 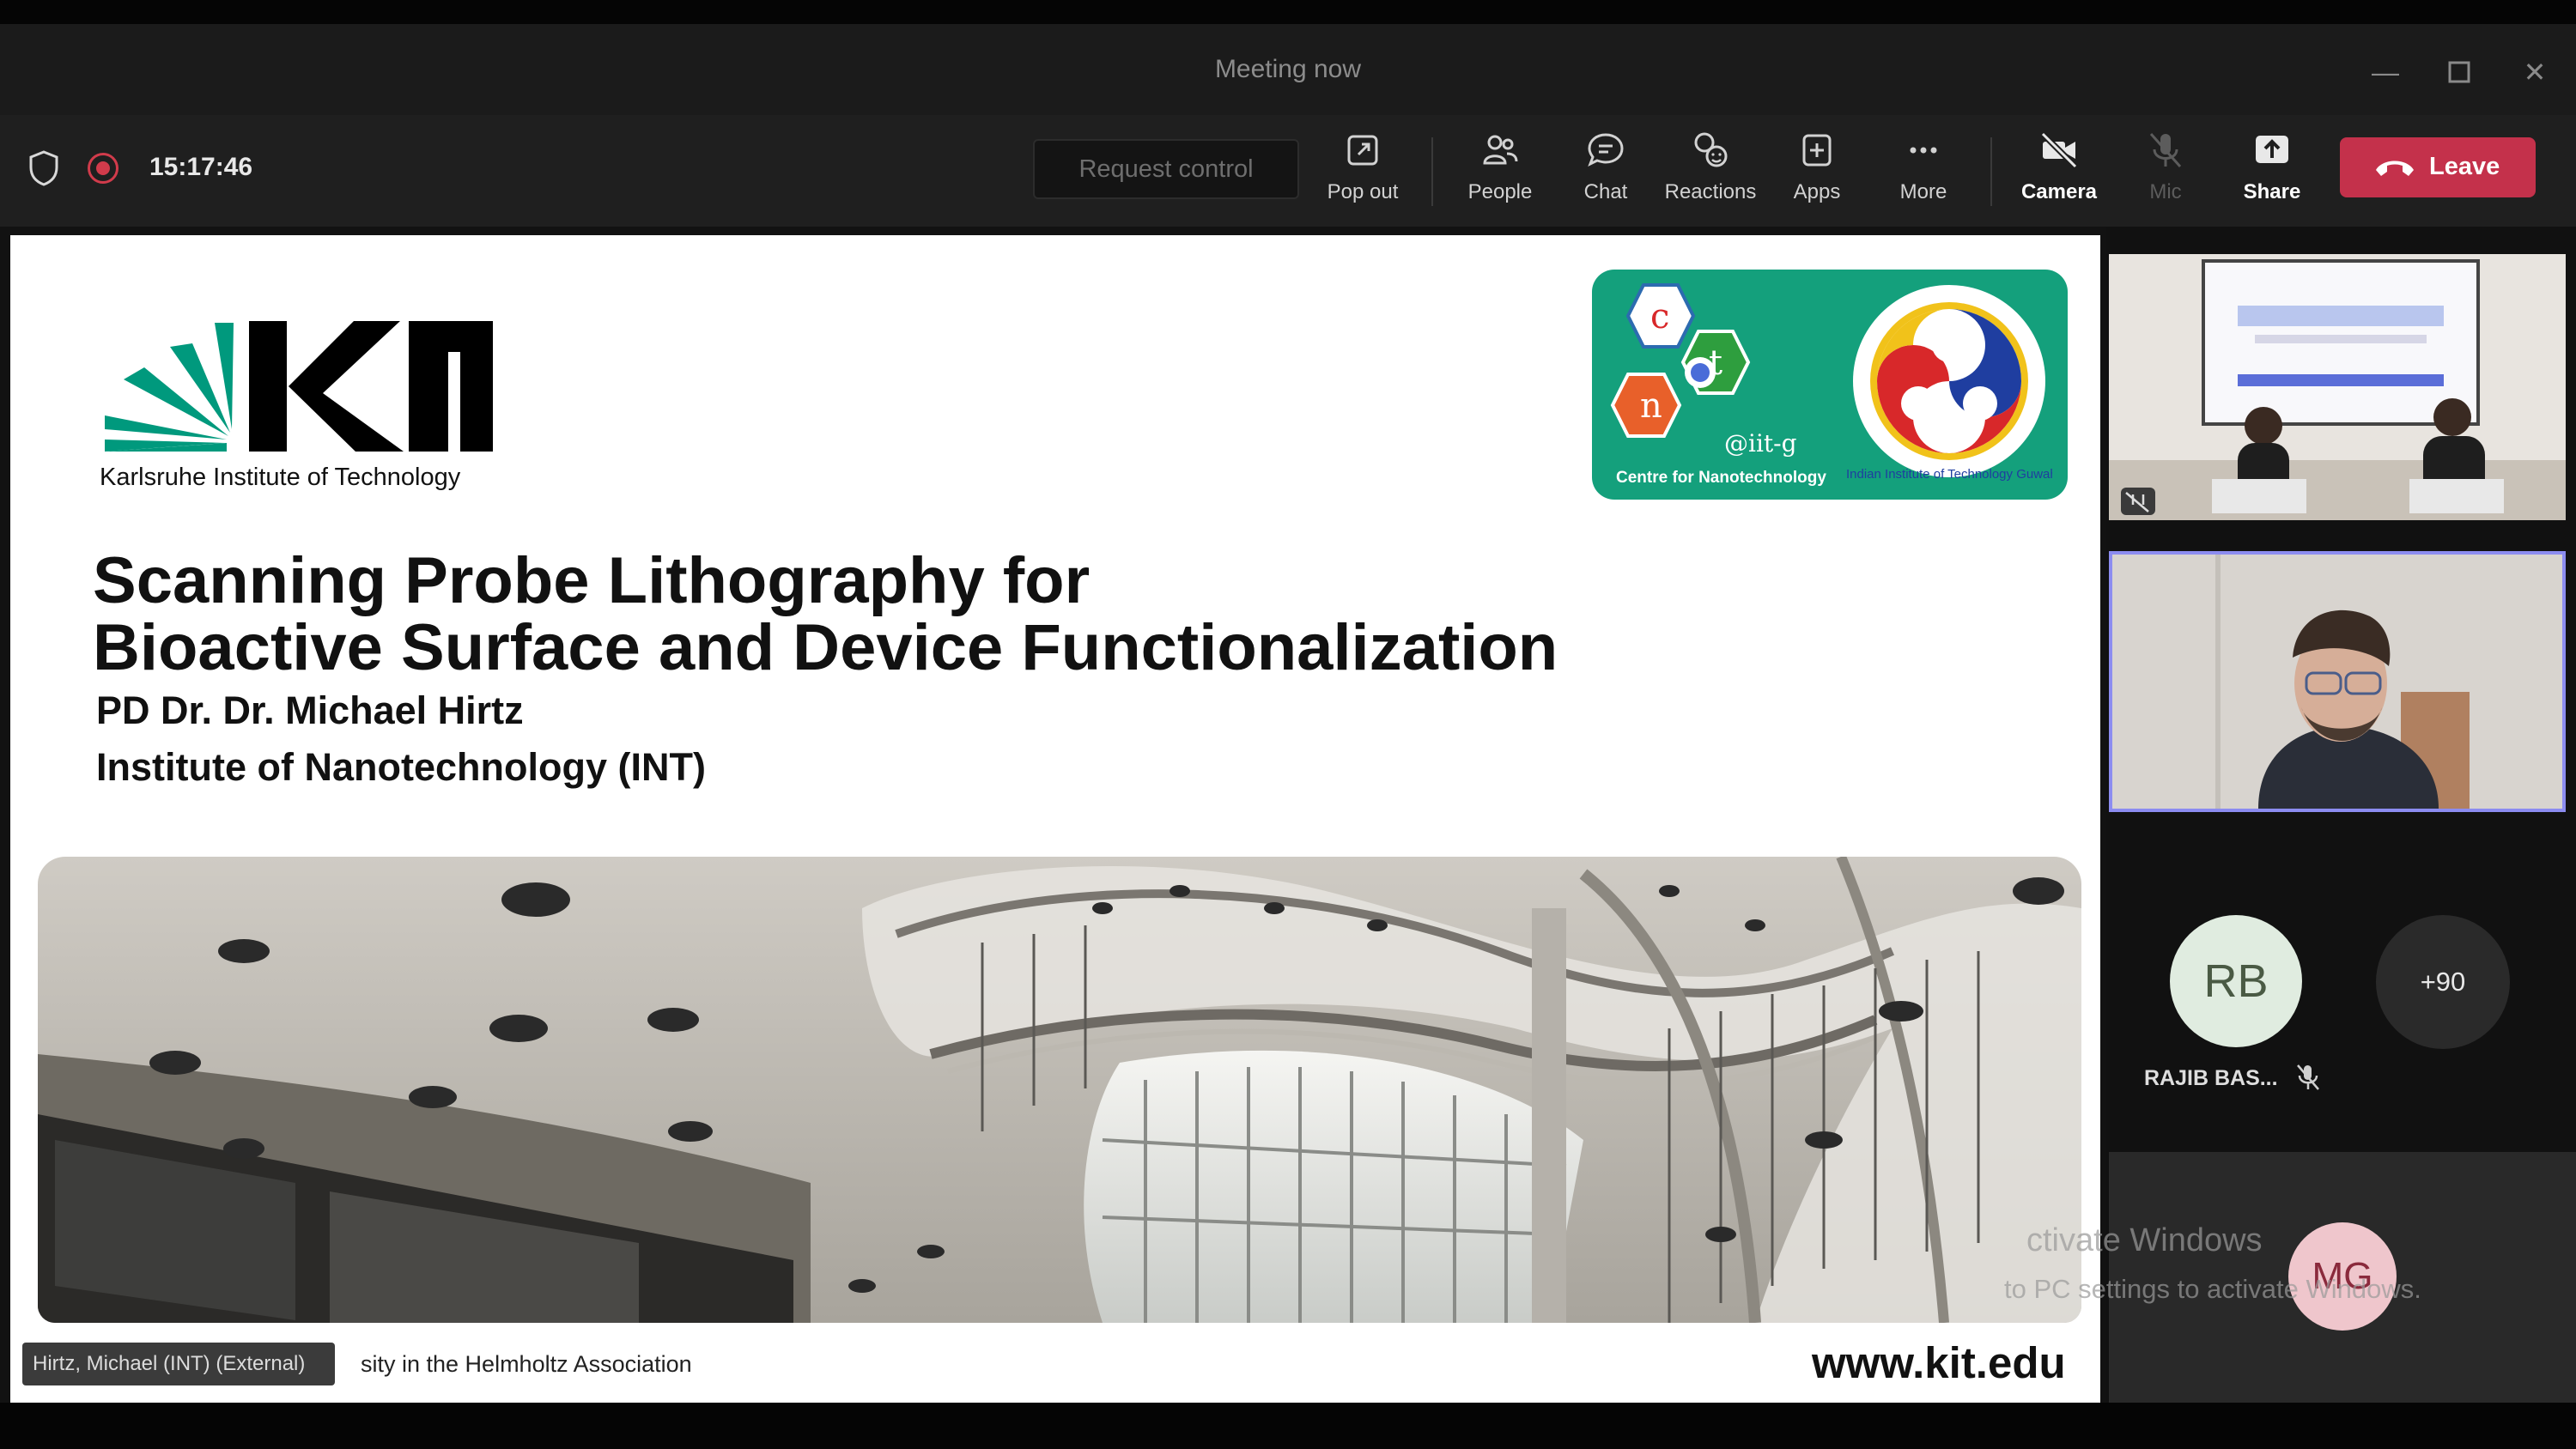 I want to click on apps-label: Apps, so click(x=1817, y=191).